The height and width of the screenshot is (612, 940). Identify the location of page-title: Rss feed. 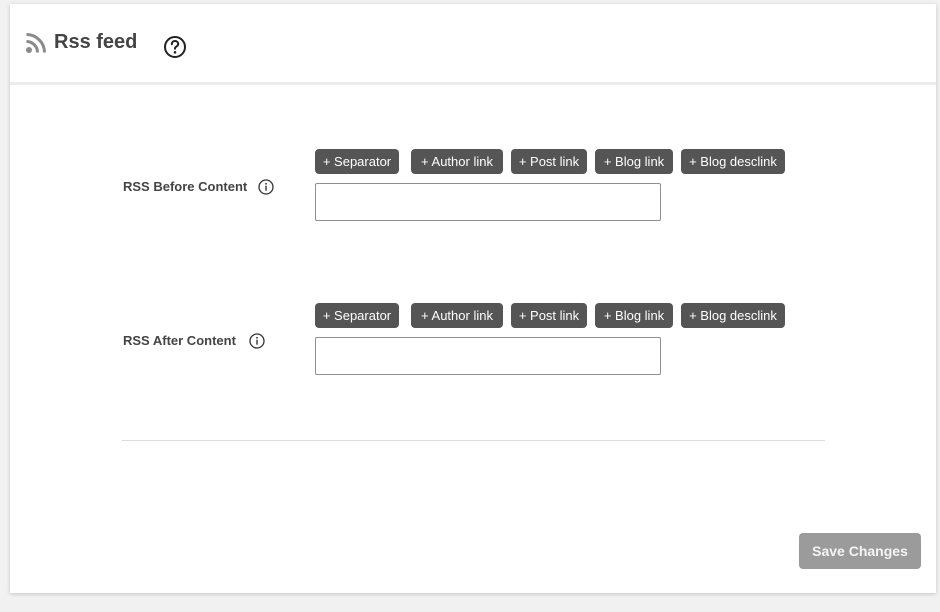
(96, 42).